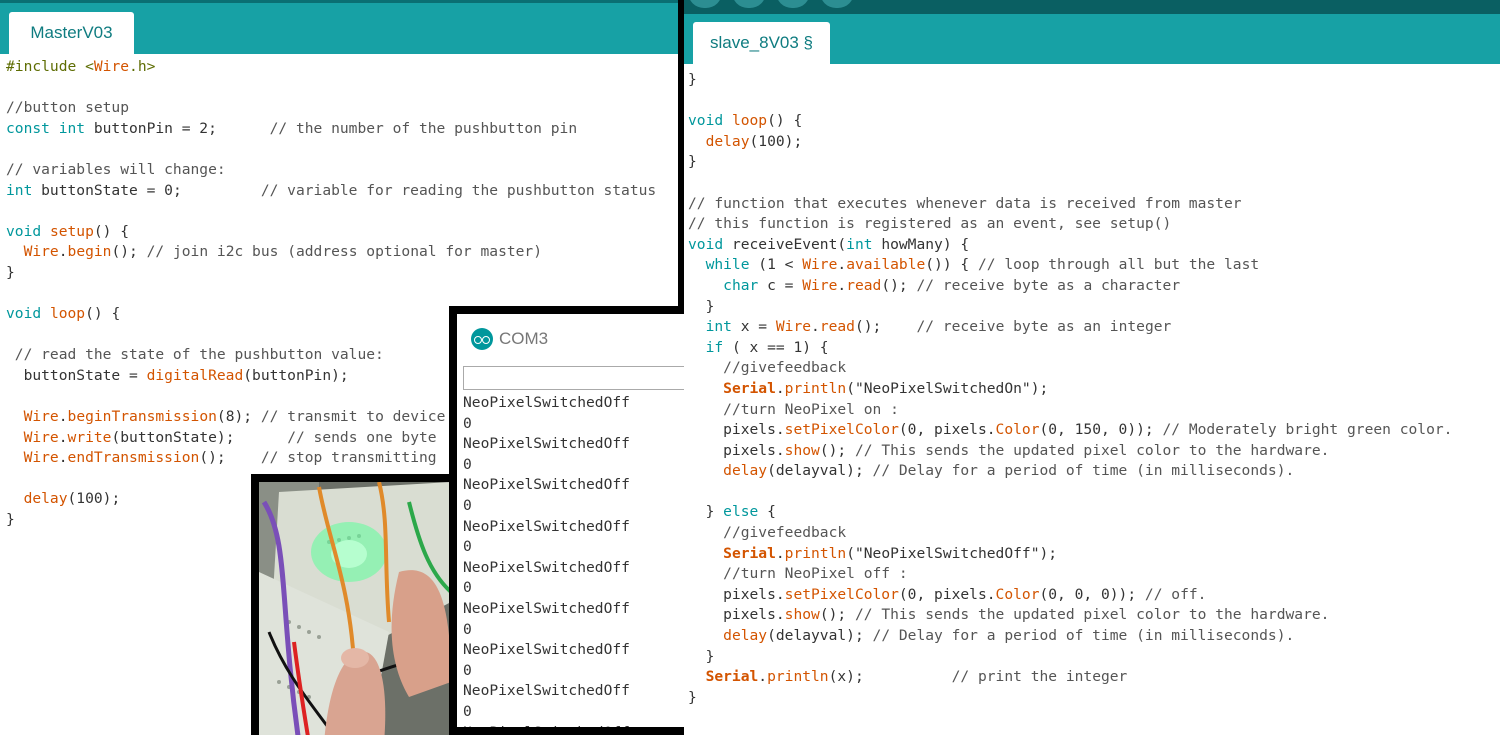  Describe the element at coordinates (71, 33) in the screenshot. I see `tab-masterv03: MasterV03` at that location.